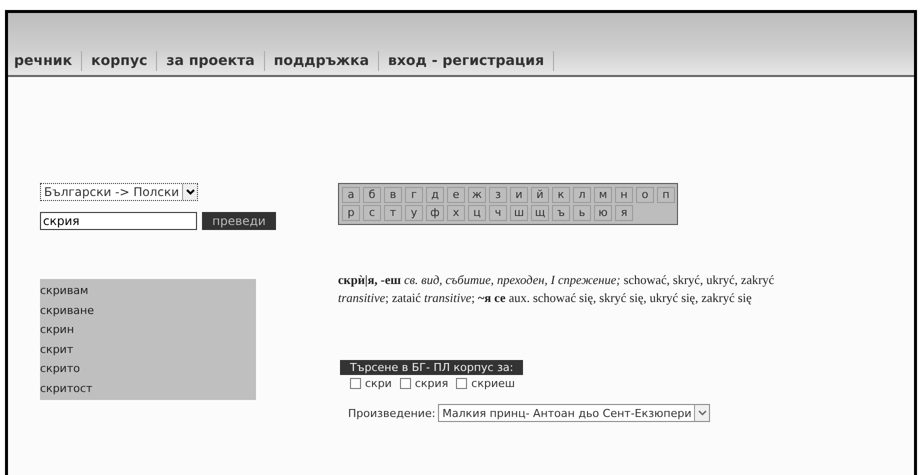  What do you see at coordinates (322, 61) in the screenshot?
I see `nav-tab: поддръжка` at bounding box center [322, 61].